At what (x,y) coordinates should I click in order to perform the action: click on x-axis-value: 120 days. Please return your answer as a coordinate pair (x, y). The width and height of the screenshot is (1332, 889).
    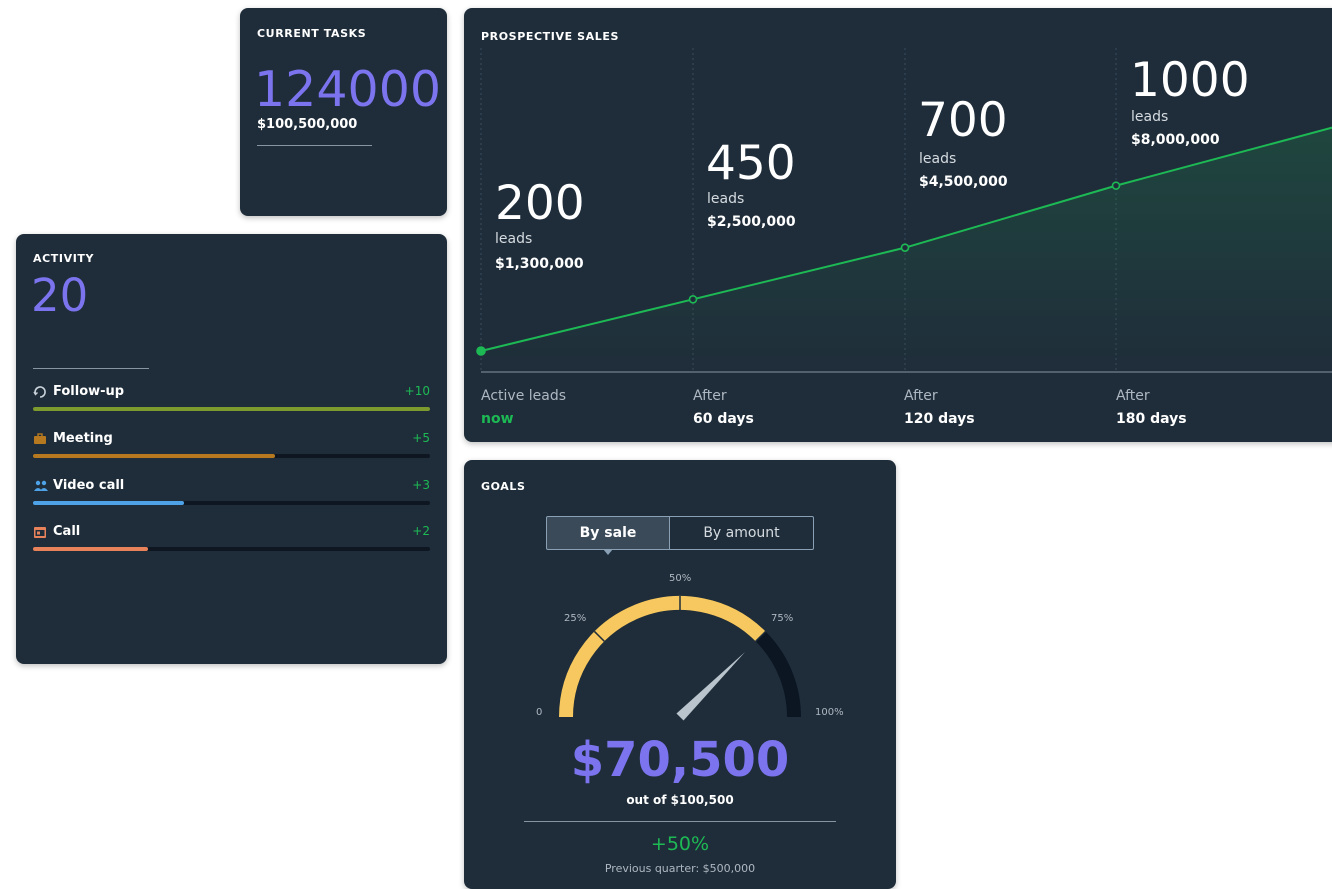
    Looking at the image, I should click on (939, 419).